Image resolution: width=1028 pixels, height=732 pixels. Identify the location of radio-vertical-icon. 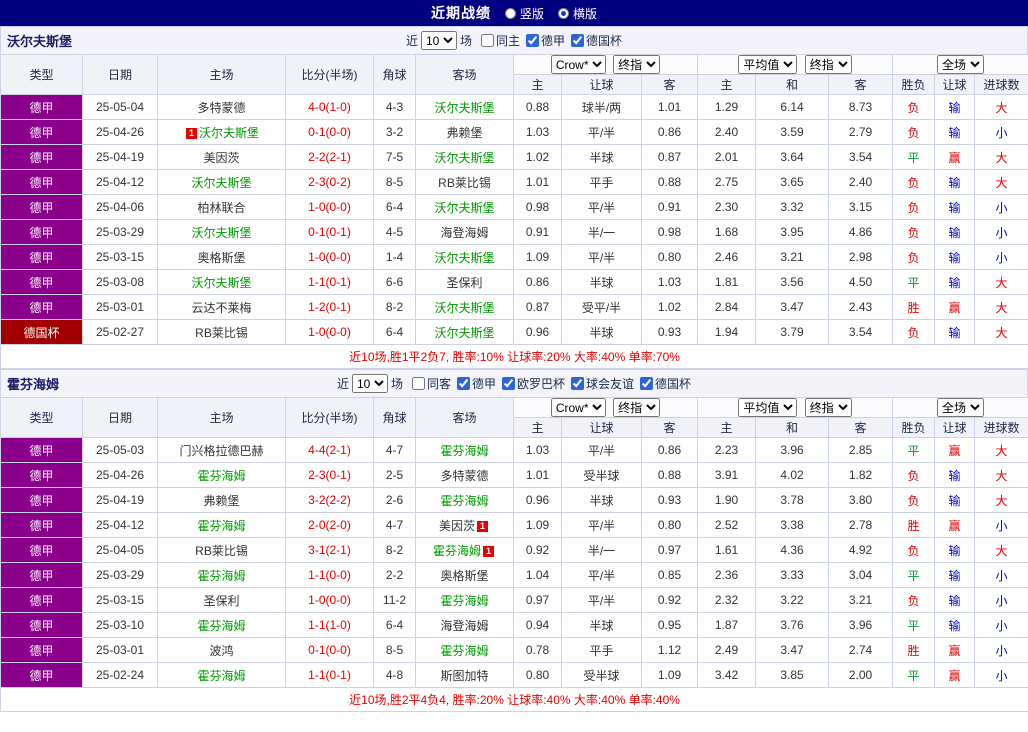
(510, 13).